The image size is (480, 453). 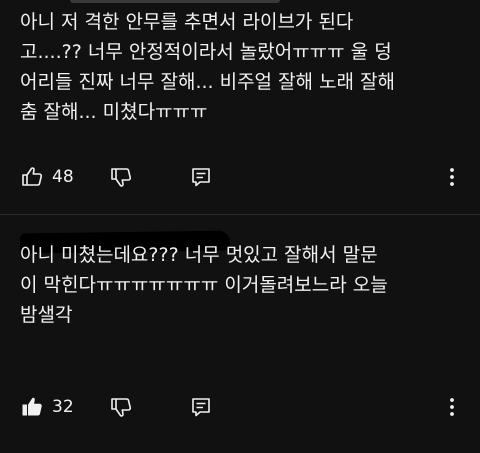 What do you see at coordinates (63, 407) in the screenshot?
I see `like-count: 32` at bounding box center [63, 407].